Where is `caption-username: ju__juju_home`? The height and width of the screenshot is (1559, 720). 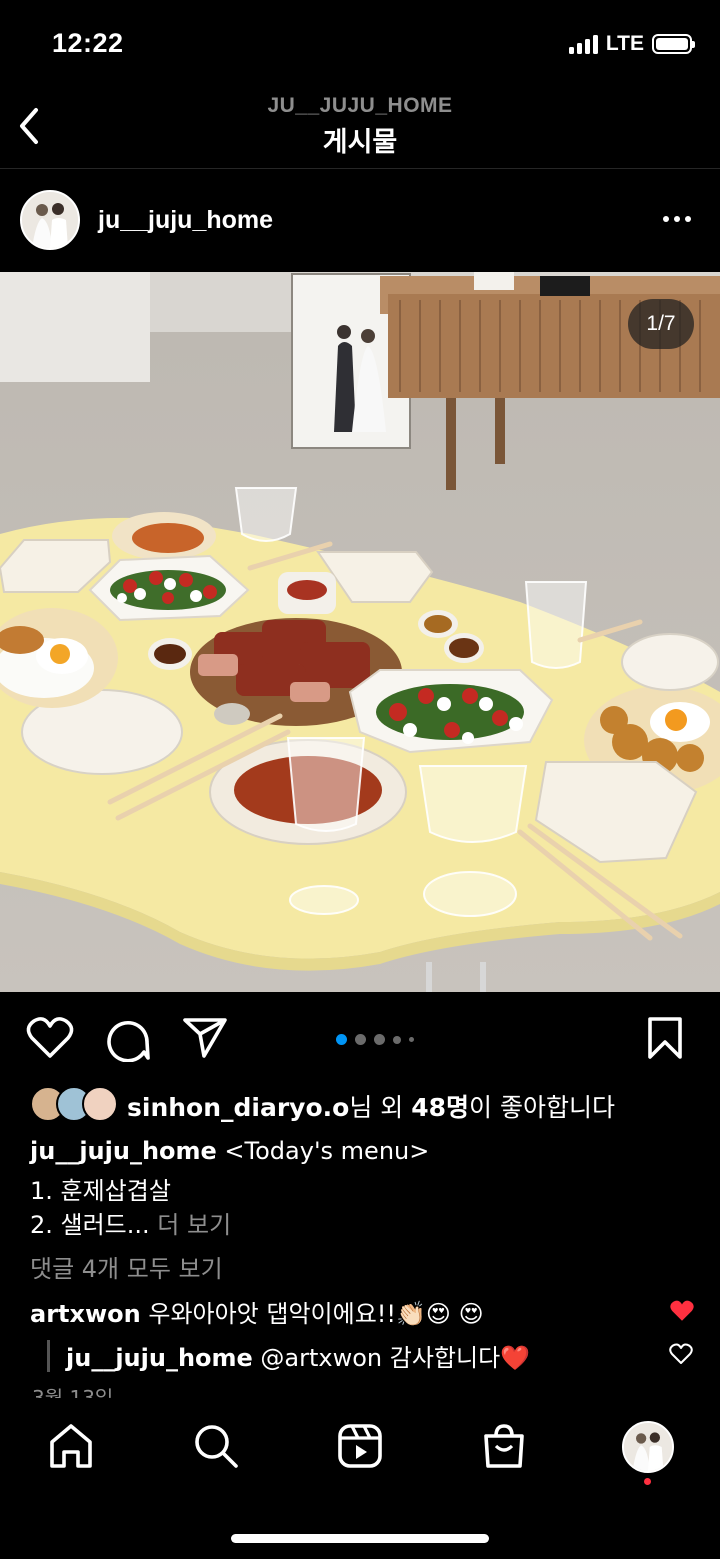
caption-username: ju__juju_home is located at coordinates (123, 1151).